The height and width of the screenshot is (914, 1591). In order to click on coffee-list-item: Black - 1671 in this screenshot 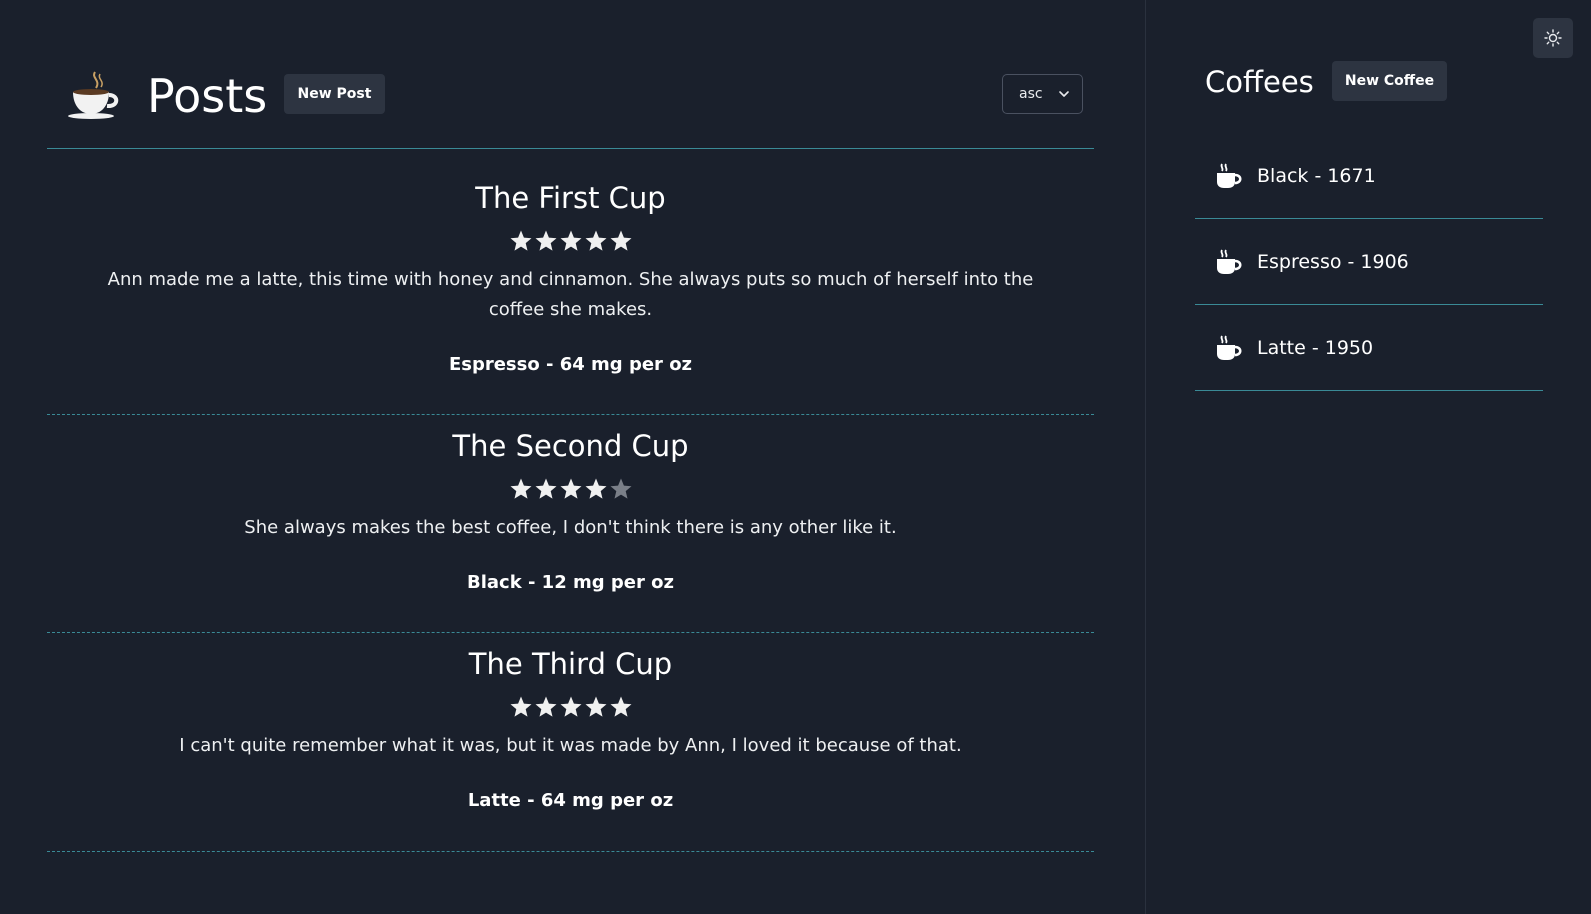, I will do `click(1369, 176)`.